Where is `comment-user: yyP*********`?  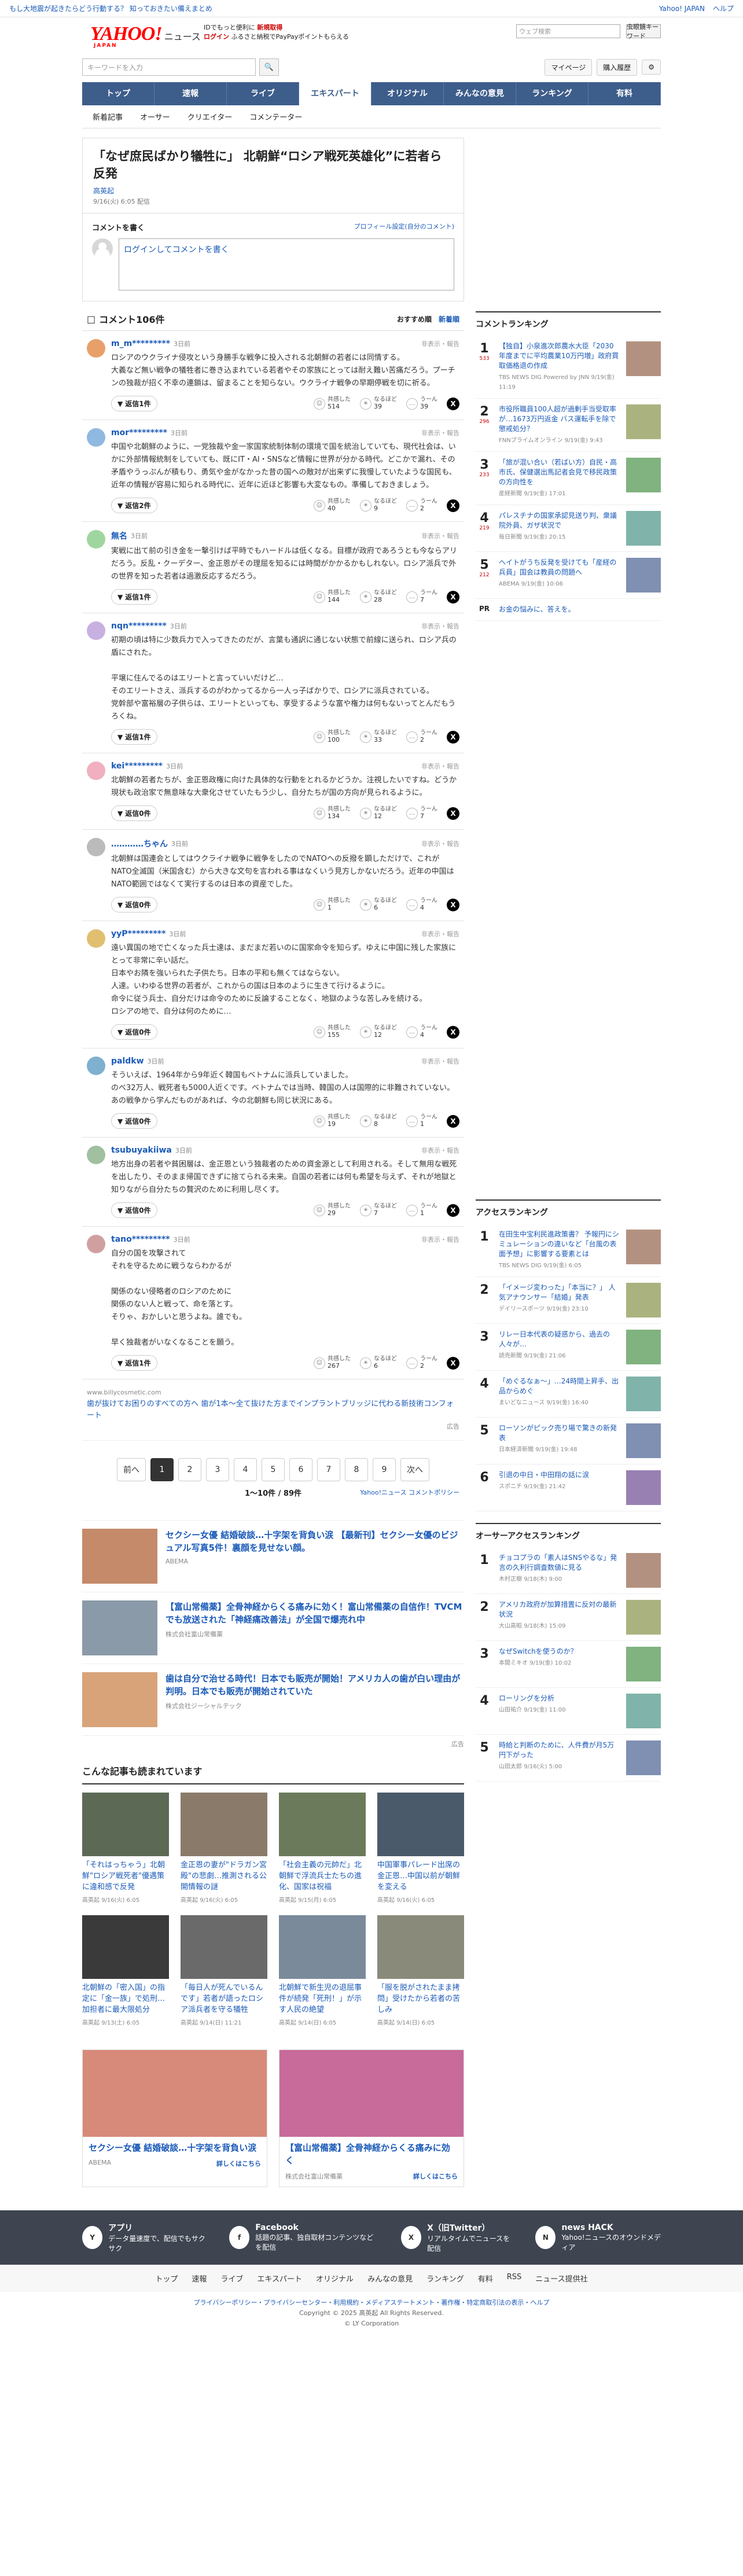 comment-user: yyP********* is located at coordinates (138, 934).